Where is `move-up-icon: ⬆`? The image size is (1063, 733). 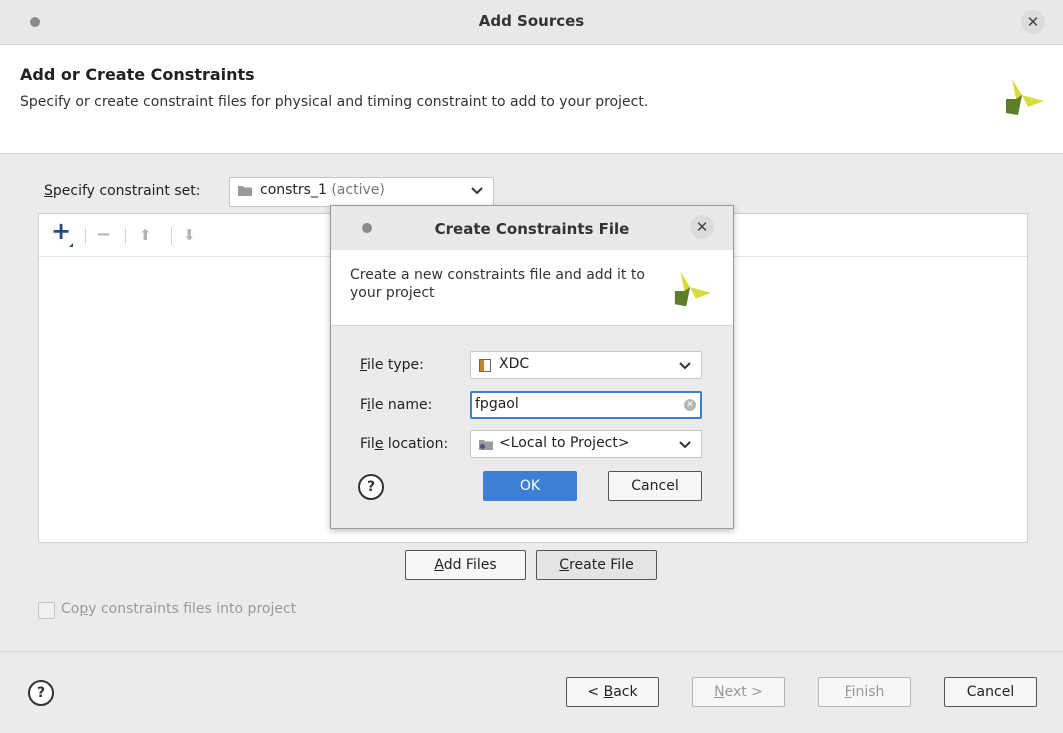 move-up-icon: ⬆ is located at coordinates (145, 235).